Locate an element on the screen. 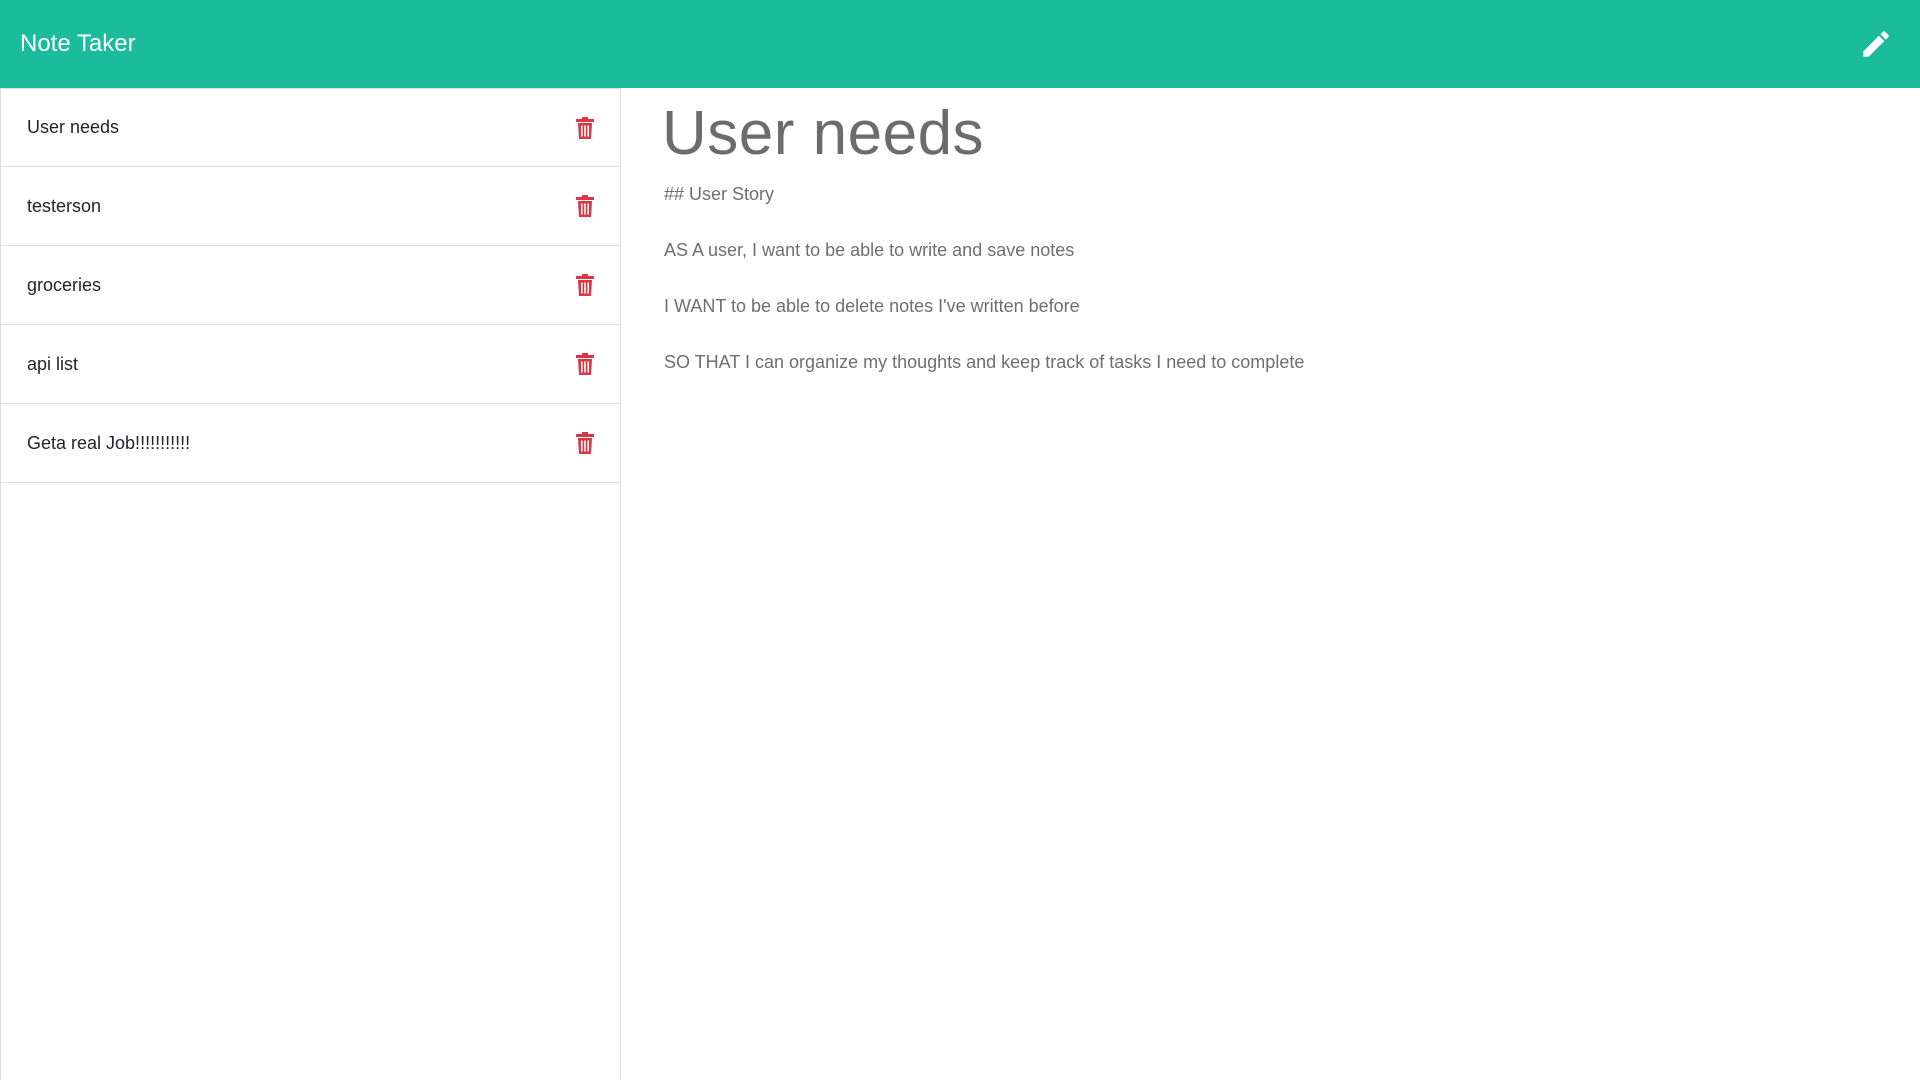  new-note-button is located at coordinates (1876, 44).